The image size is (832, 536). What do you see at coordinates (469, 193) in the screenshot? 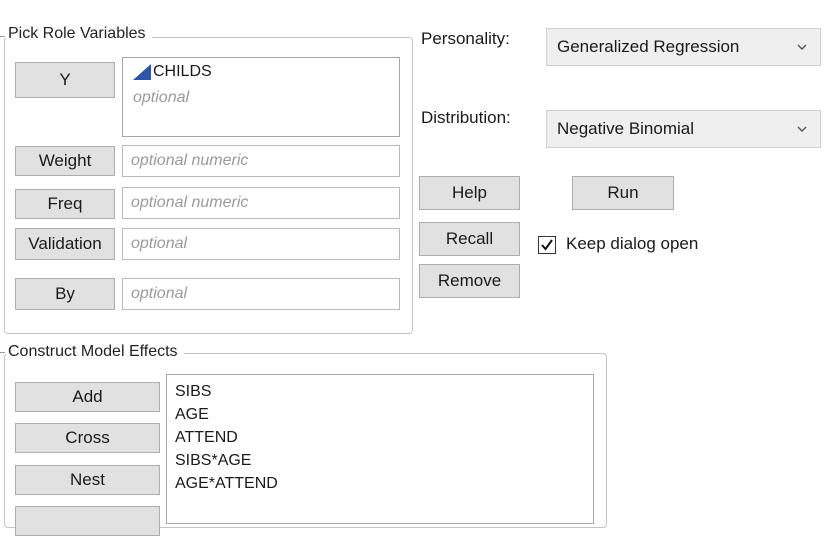
I see `help-button: Help` at bounding box center [469, 193].